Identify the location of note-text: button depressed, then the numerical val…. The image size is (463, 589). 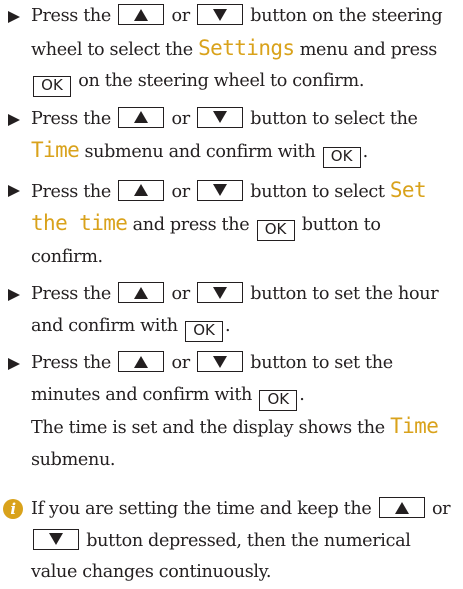
(221, 556).